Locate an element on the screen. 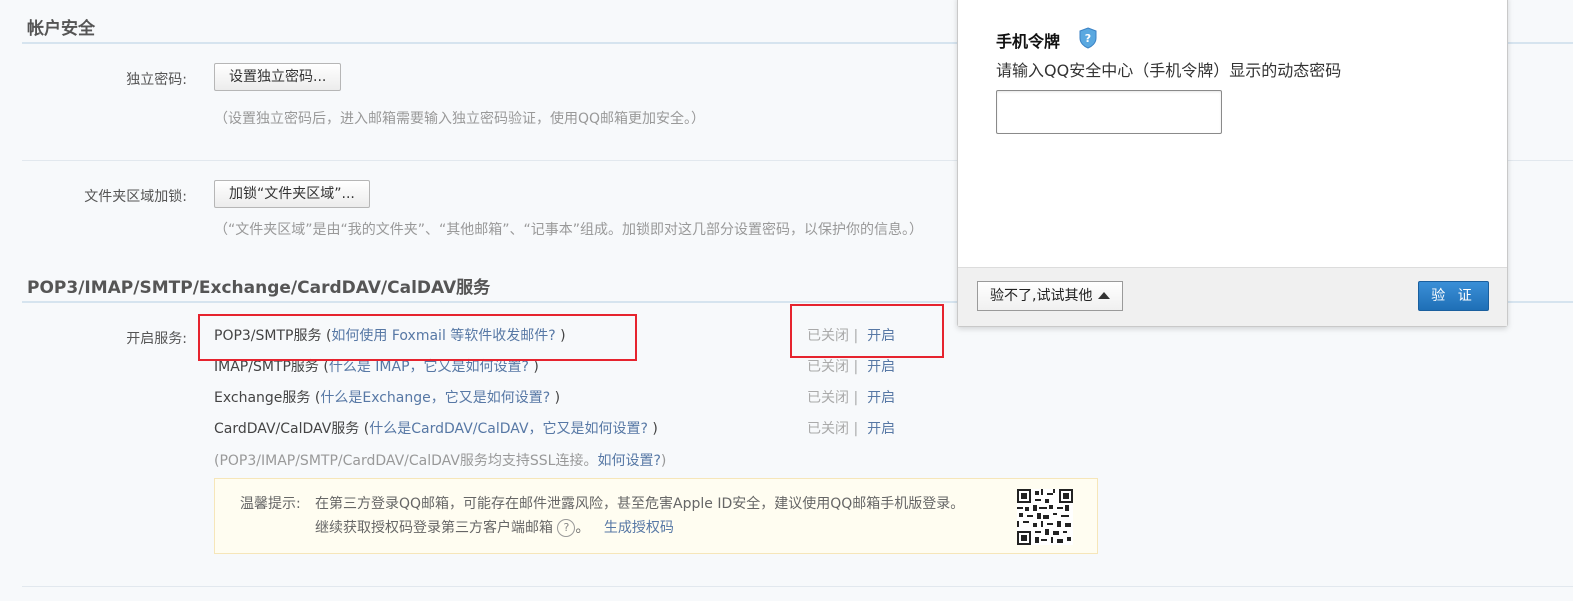 This screenshot has width=1573, height=601. try-other-label: 验不了,试试其他 is located at coordinates (1041, 296).